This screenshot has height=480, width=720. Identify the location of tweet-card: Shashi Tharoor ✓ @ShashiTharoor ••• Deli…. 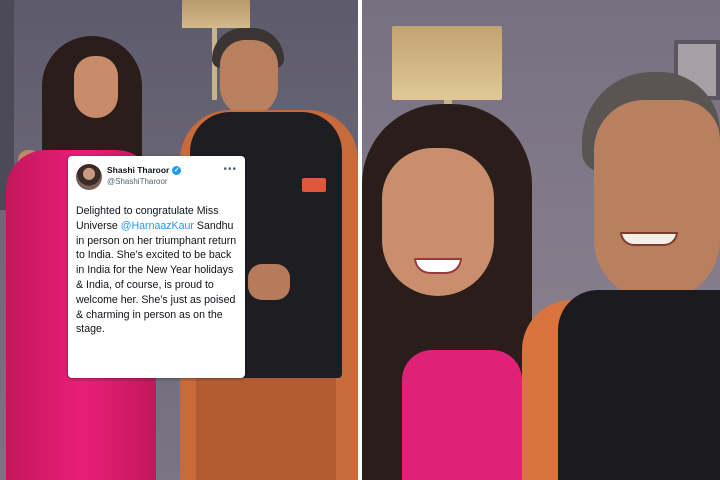
(156, 267).